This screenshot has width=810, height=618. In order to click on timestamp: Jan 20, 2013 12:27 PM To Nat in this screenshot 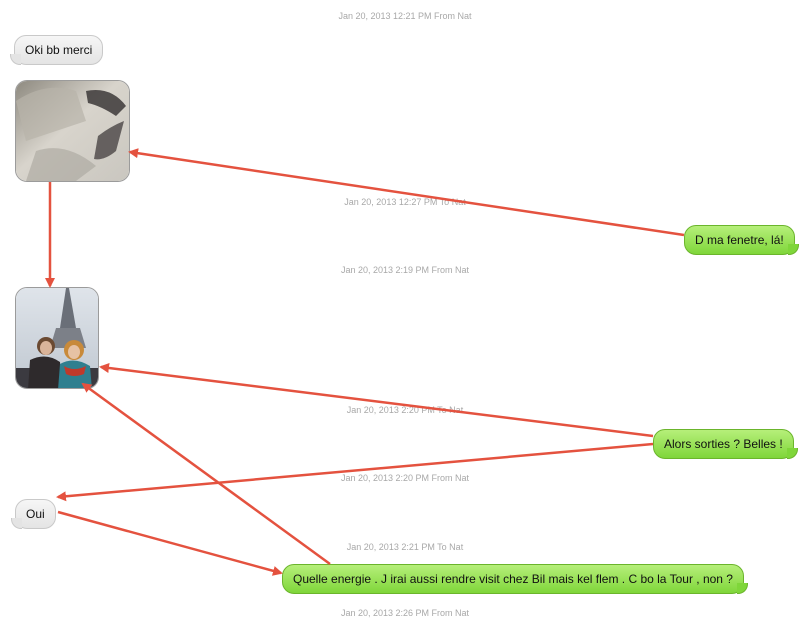, I will do `click(405, 202)`.